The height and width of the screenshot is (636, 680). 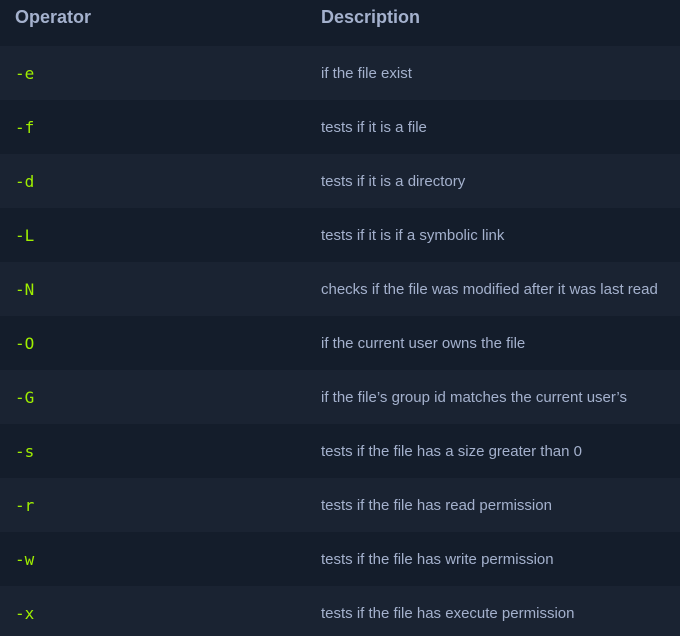 I want to click on description-cell: tests if the file has write permission, so click(x=437, y=559).